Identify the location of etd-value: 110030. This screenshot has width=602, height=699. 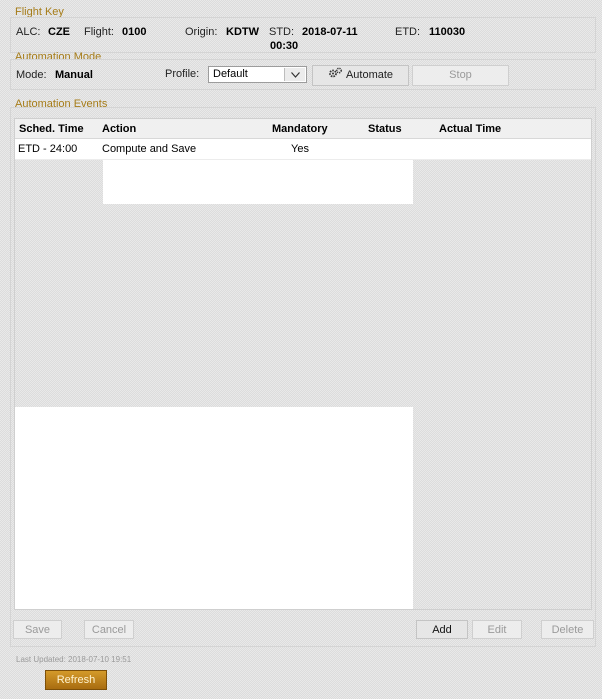
(447, 32).